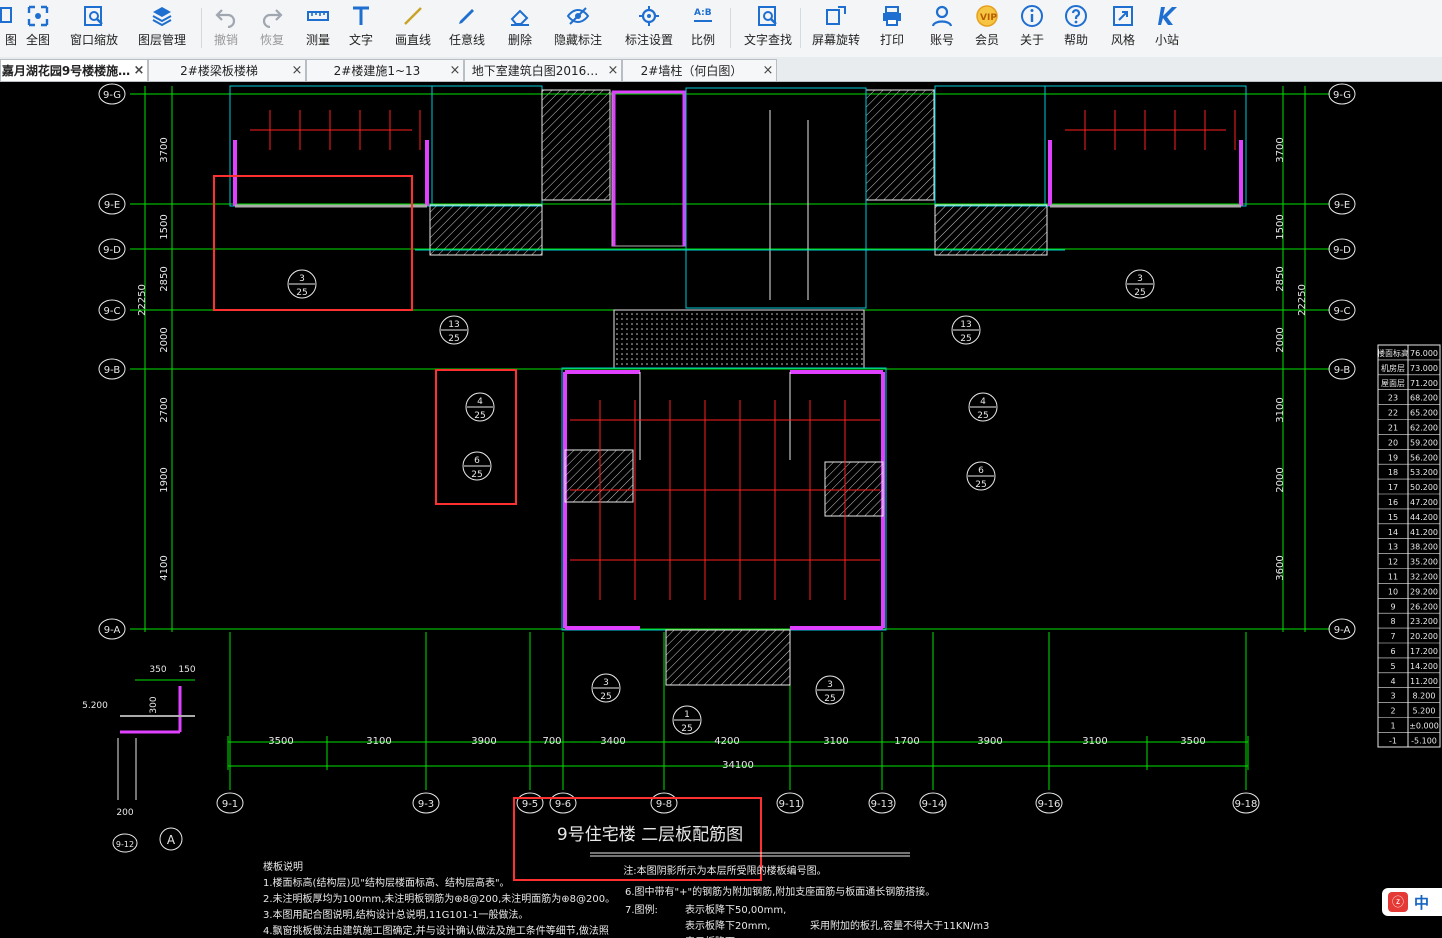 This screenshot has width=1442, height=938. I want to click on dimension-text: 3400, so click(612, 741).